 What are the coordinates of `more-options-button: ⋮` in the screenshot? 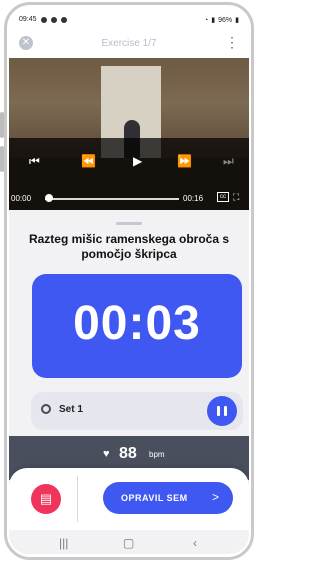 It's located at (232, 42).